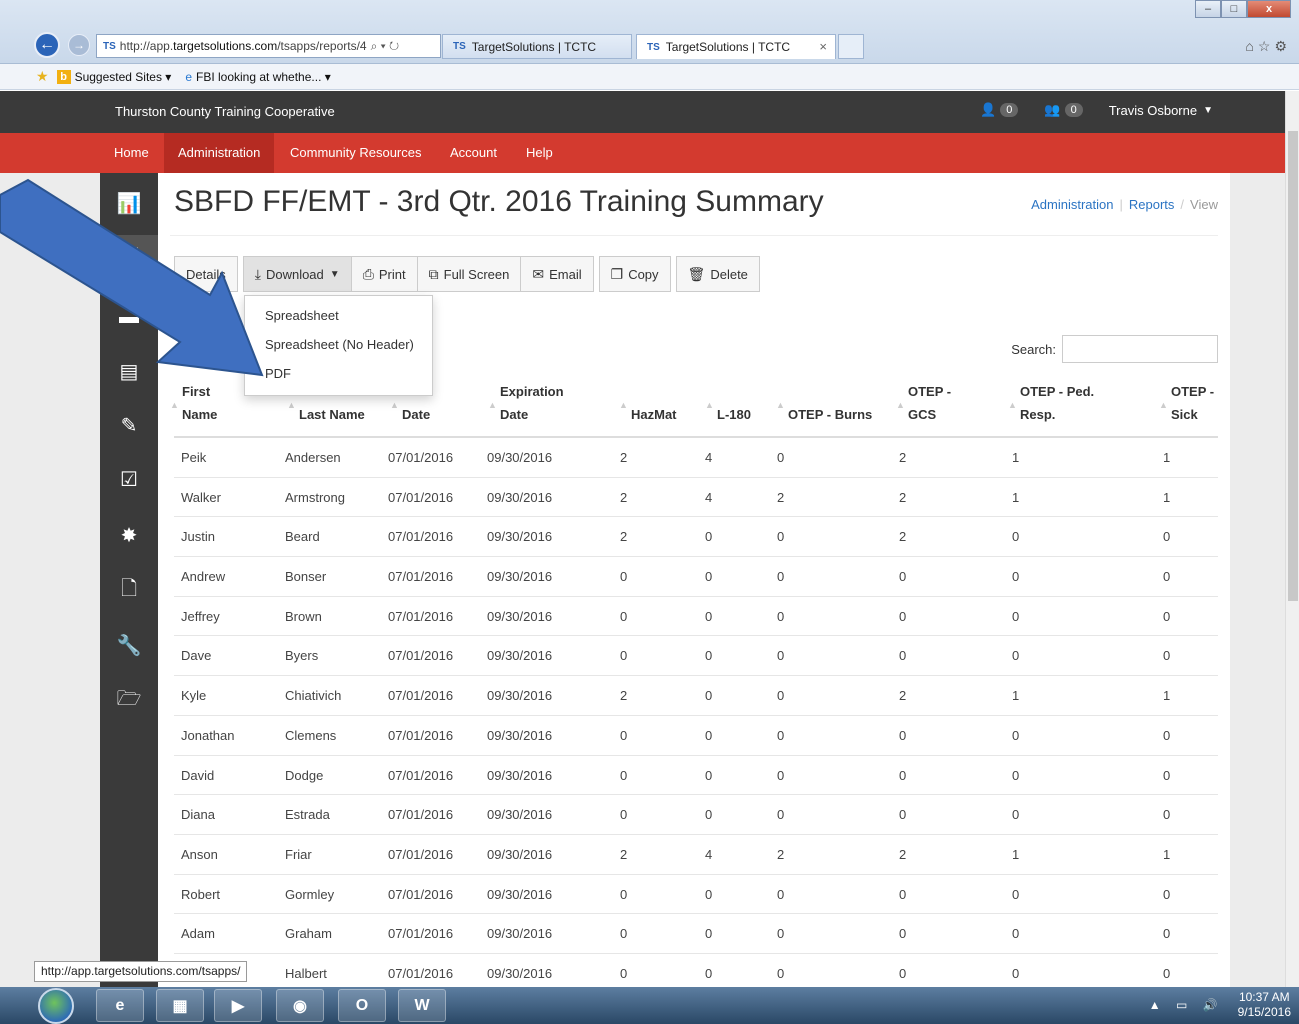 The width and height of the screenshot is (1299, 1024). I want to click on table-cell: Jonathan, so click(208, 735).